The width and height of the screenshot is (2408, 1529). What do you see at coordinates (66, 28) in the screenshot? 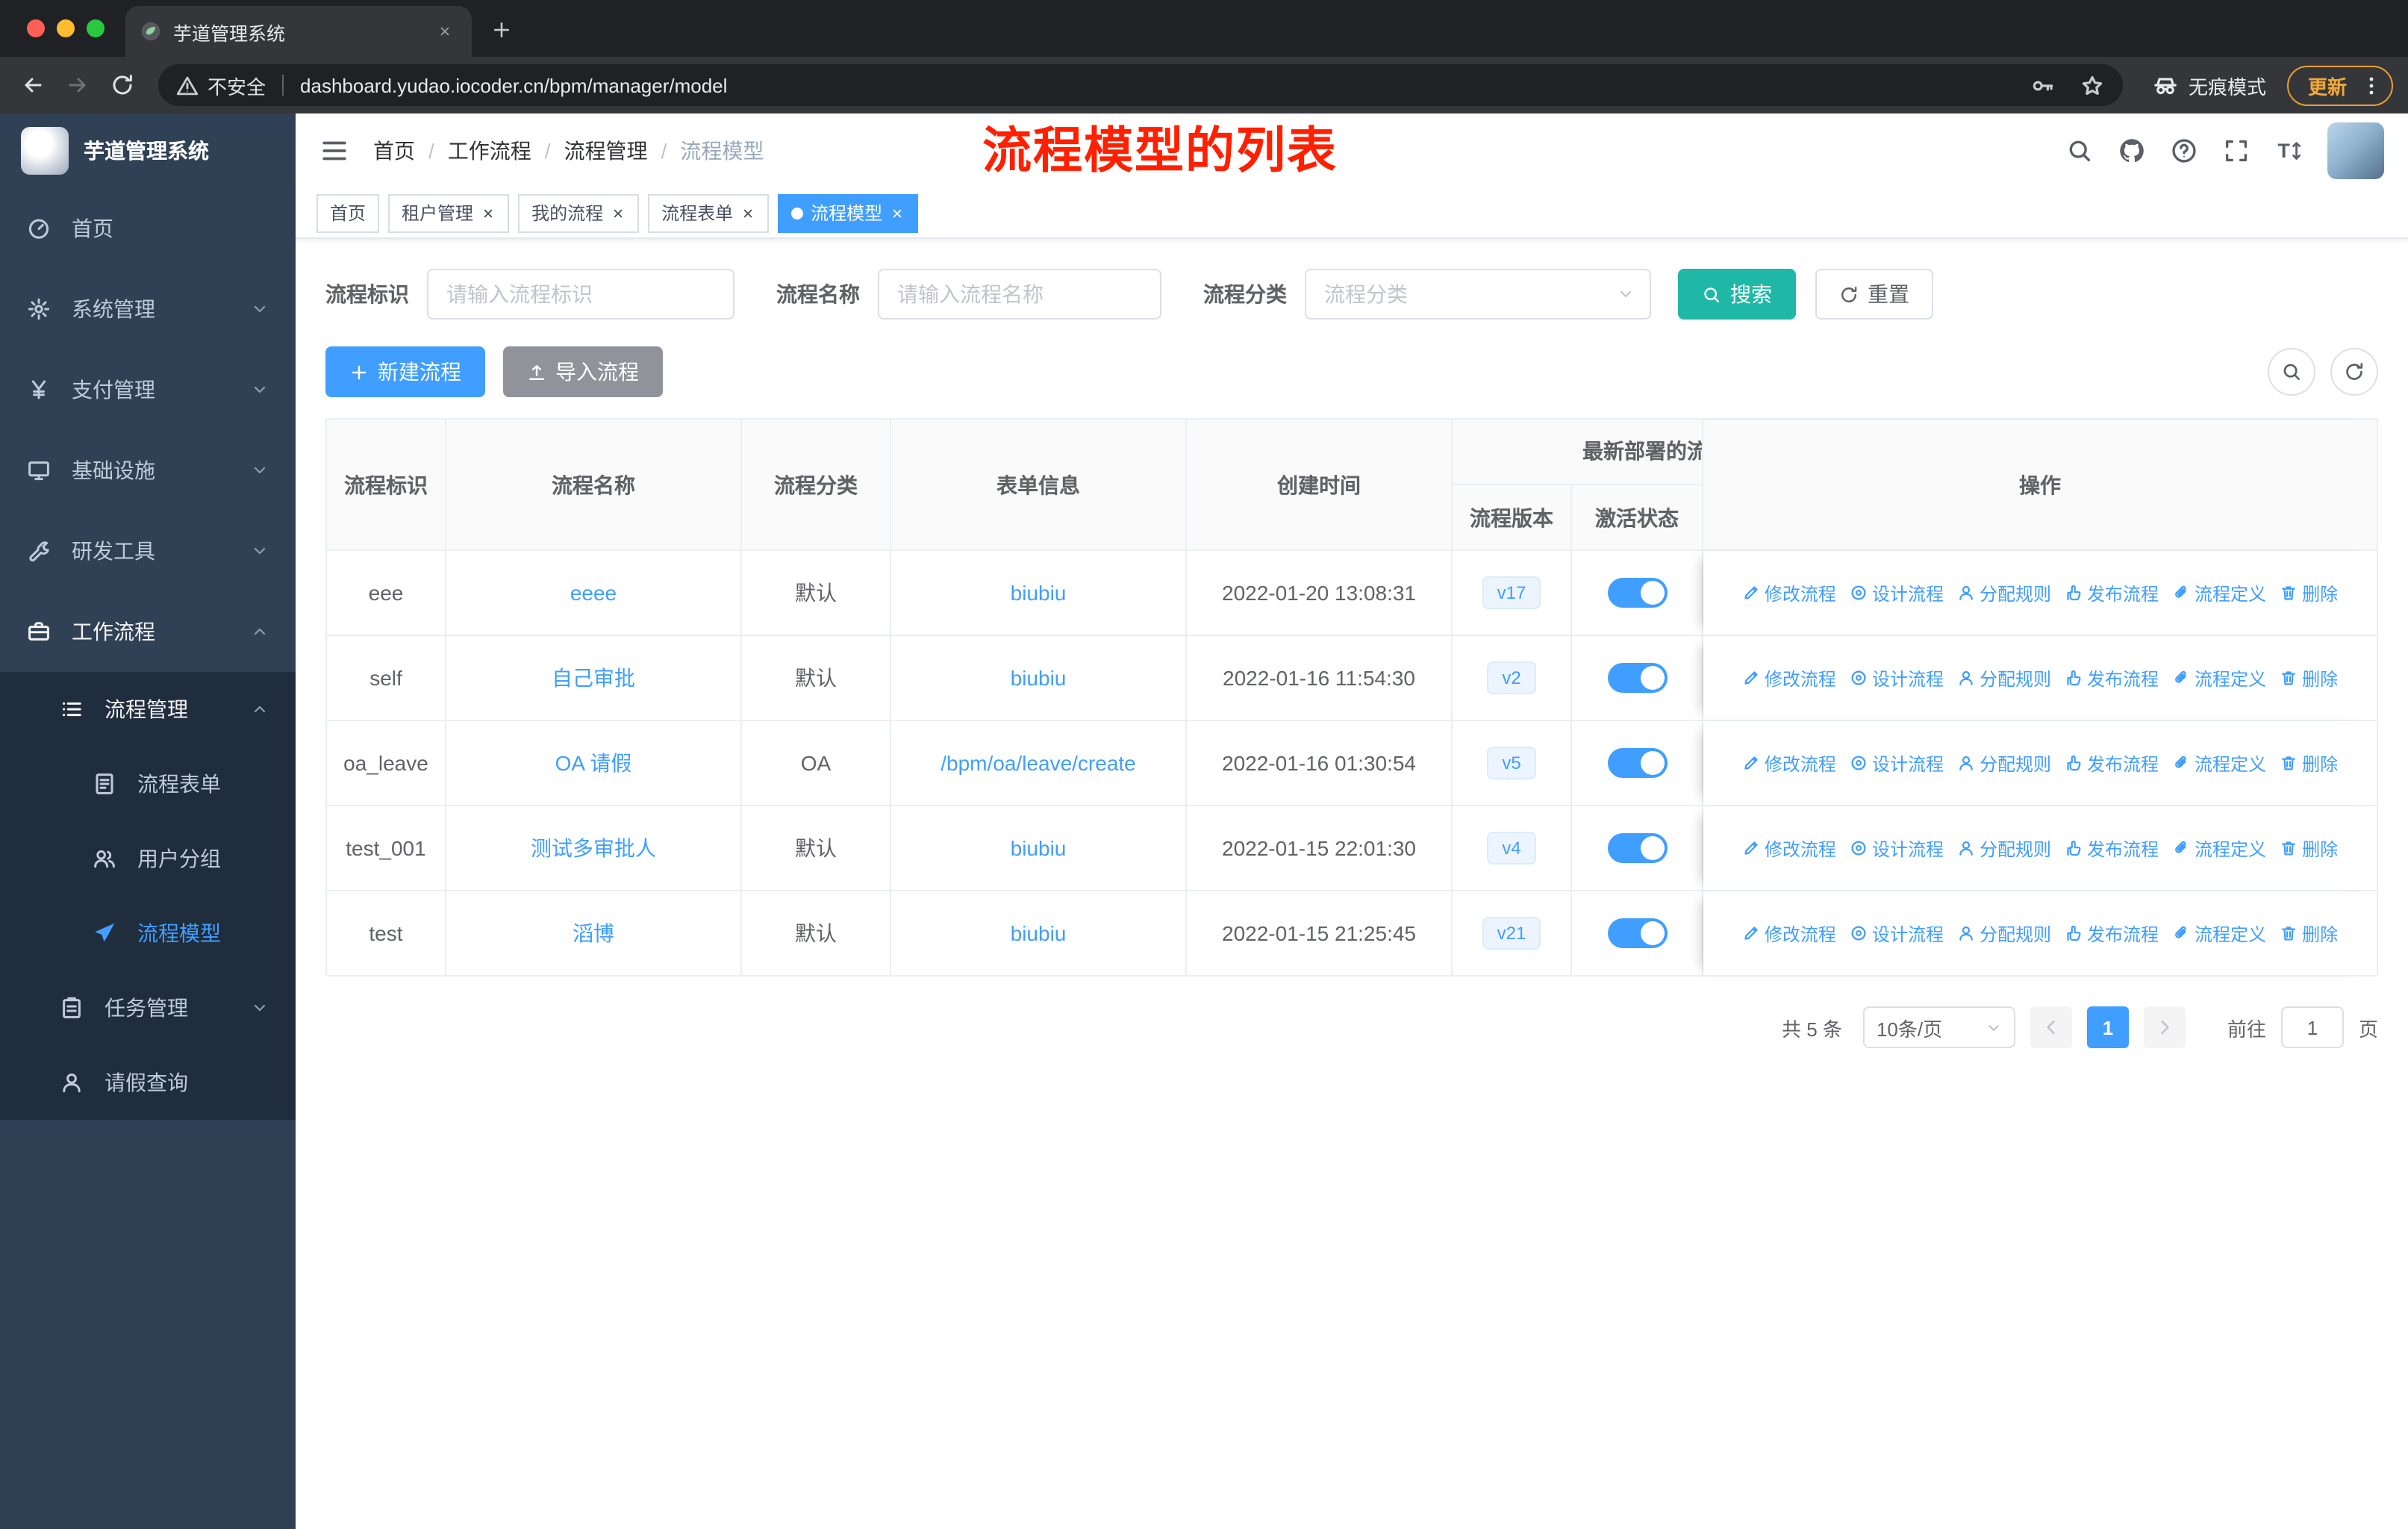
I see `window-minimize-button` at bounding box center [66, 28].